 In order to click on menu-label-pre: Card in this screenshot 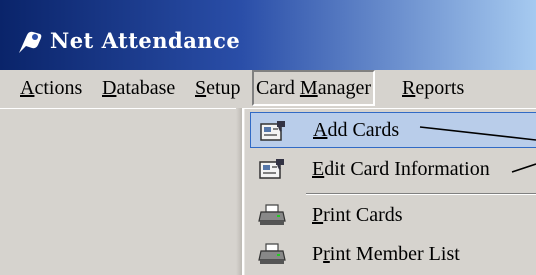, I will do `click(278, 88)`.